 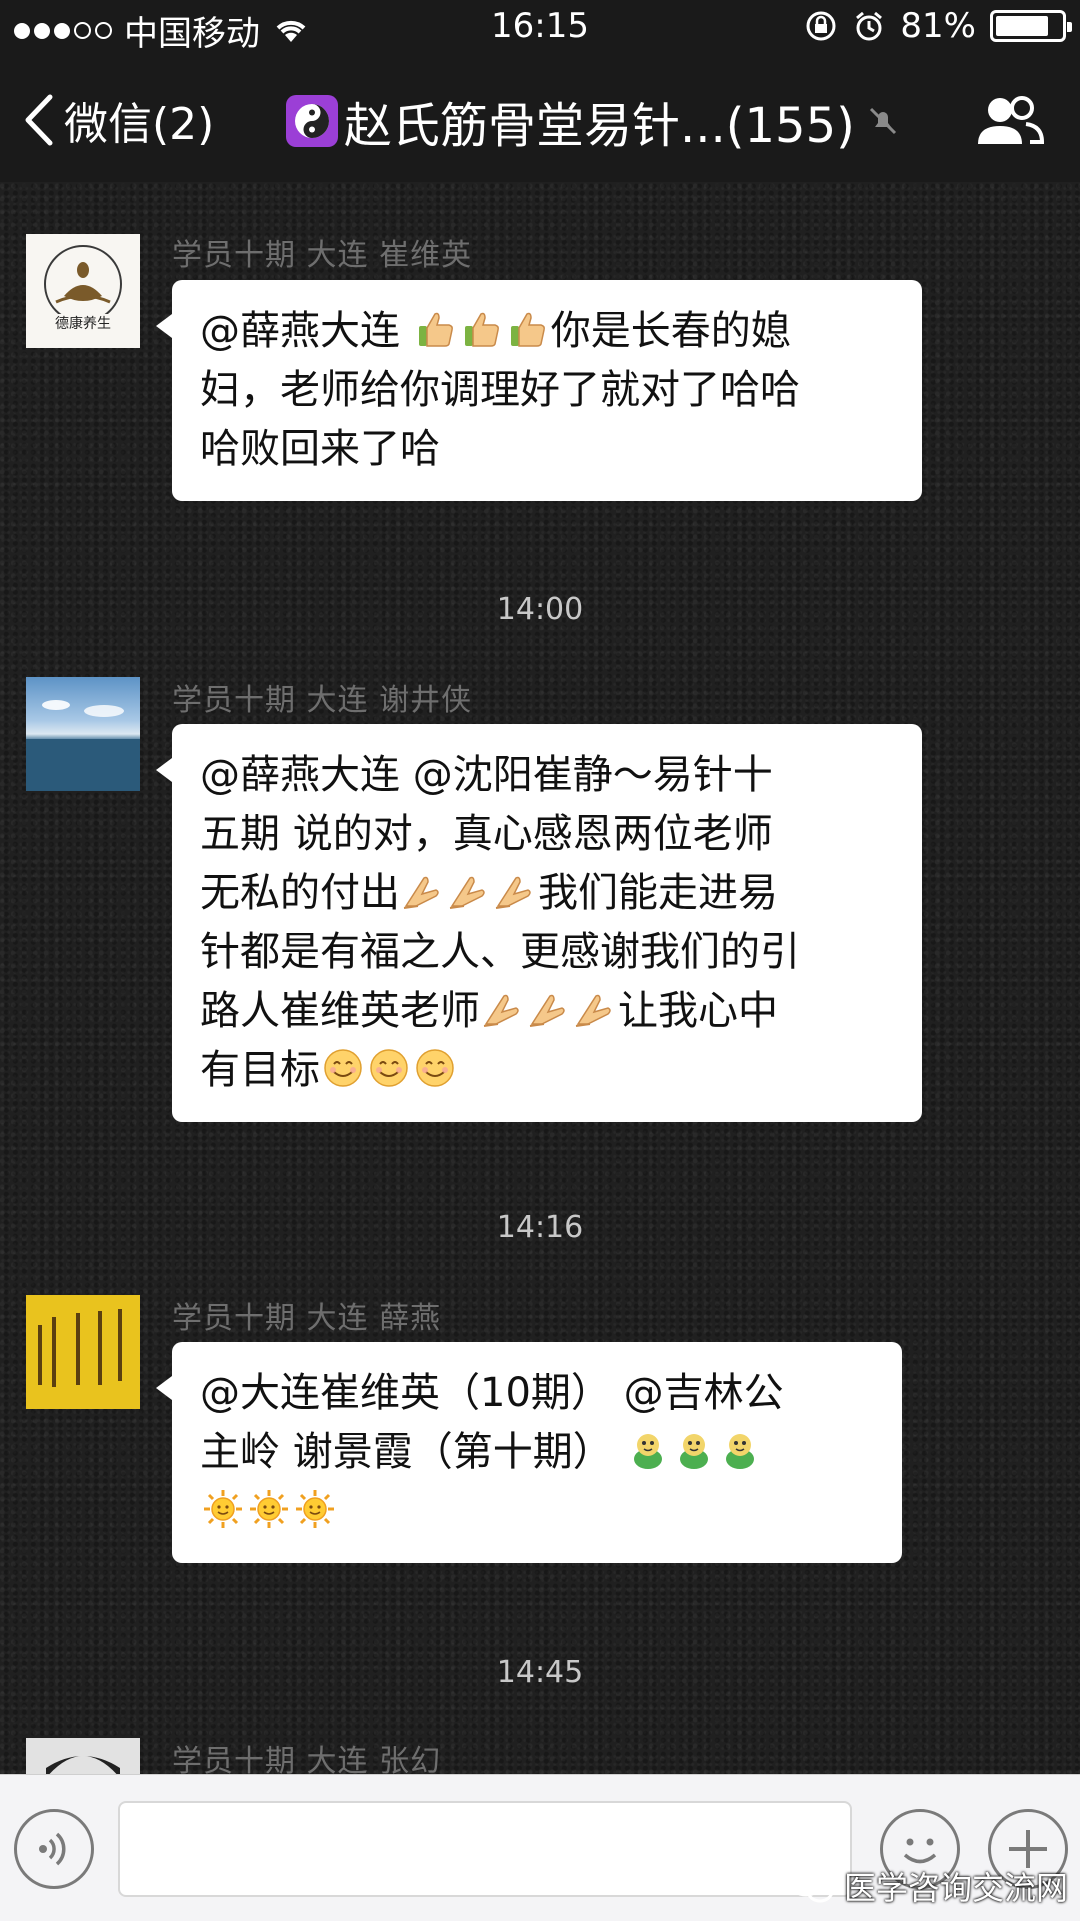 I want to click on battery-percent: 81%, so click(x=938, y=26).